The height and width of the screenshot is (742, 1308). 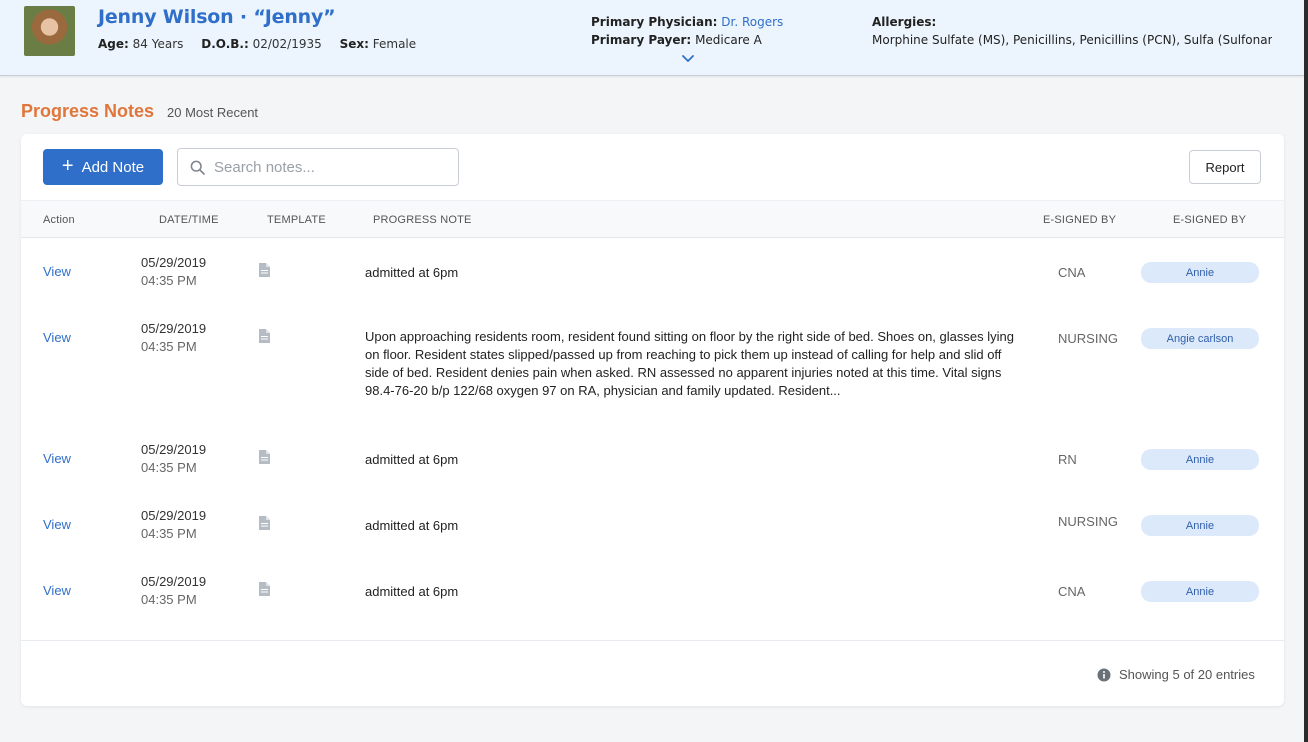 What do you see at coordinates (1104, 675) in the screenshot?
I see `info-icon` at bounding box center [1104, 675].